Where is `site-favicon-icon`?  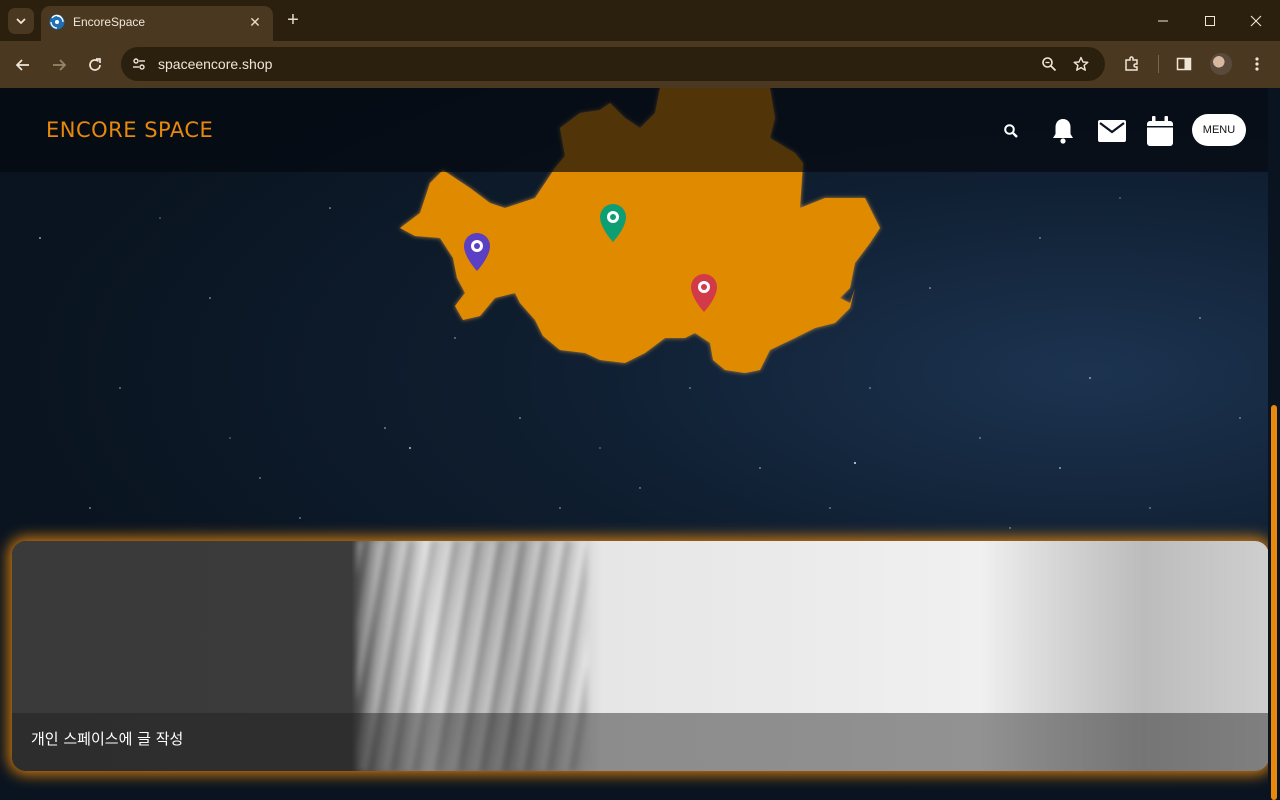 site-favicon-icon is located at coordinates (57, 22).